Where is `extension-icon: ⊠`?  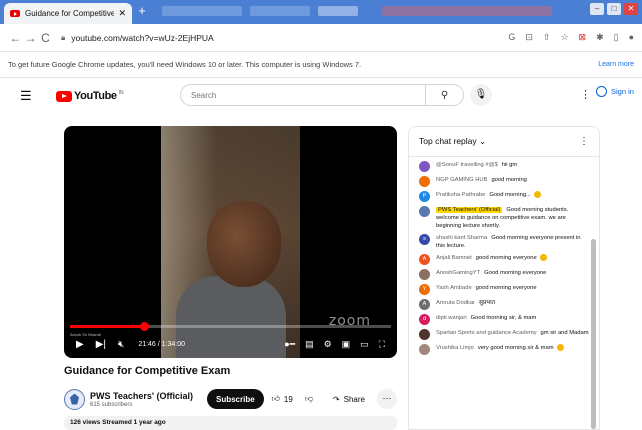 extension-icon: ⊠ is located at coordinates (583, 37).